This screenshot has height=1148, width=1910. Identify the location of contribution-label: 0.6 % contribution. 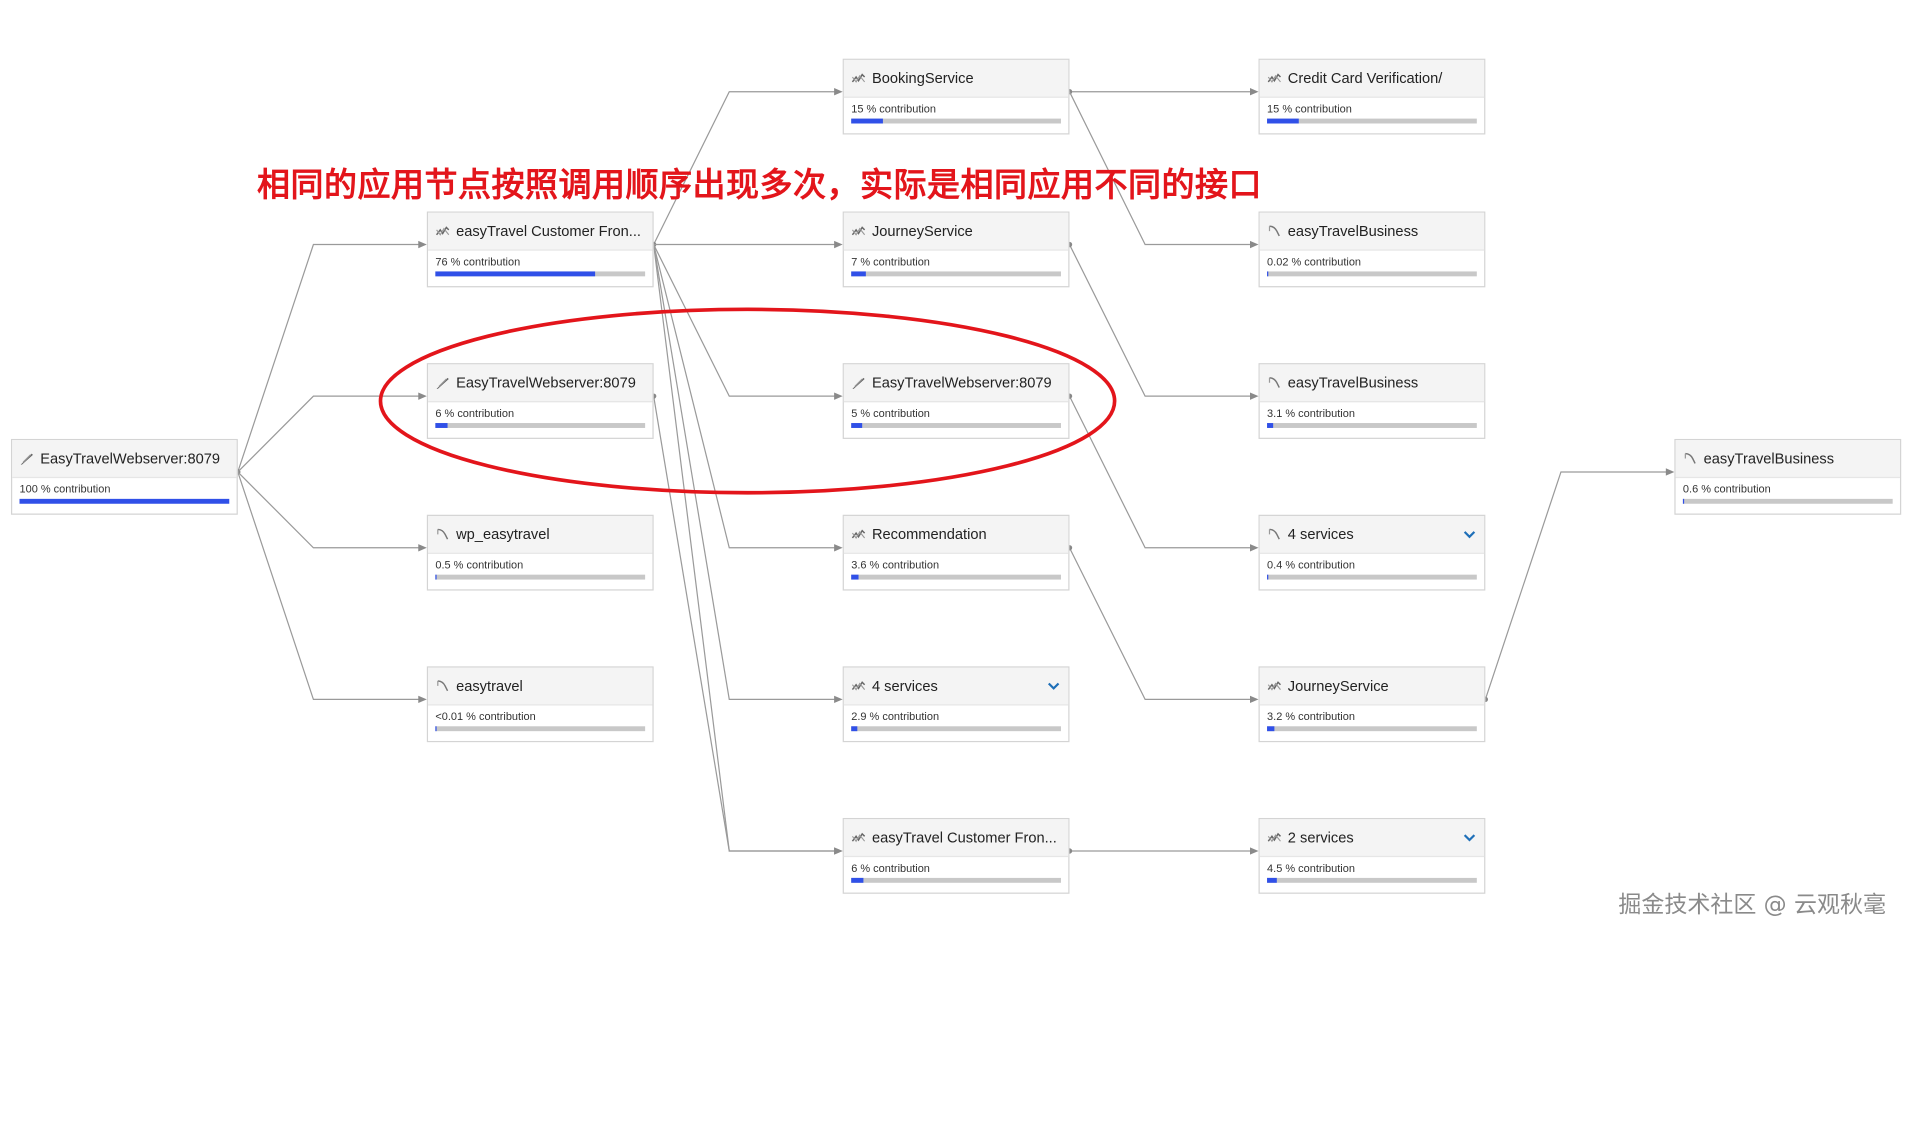
(1726, 489).